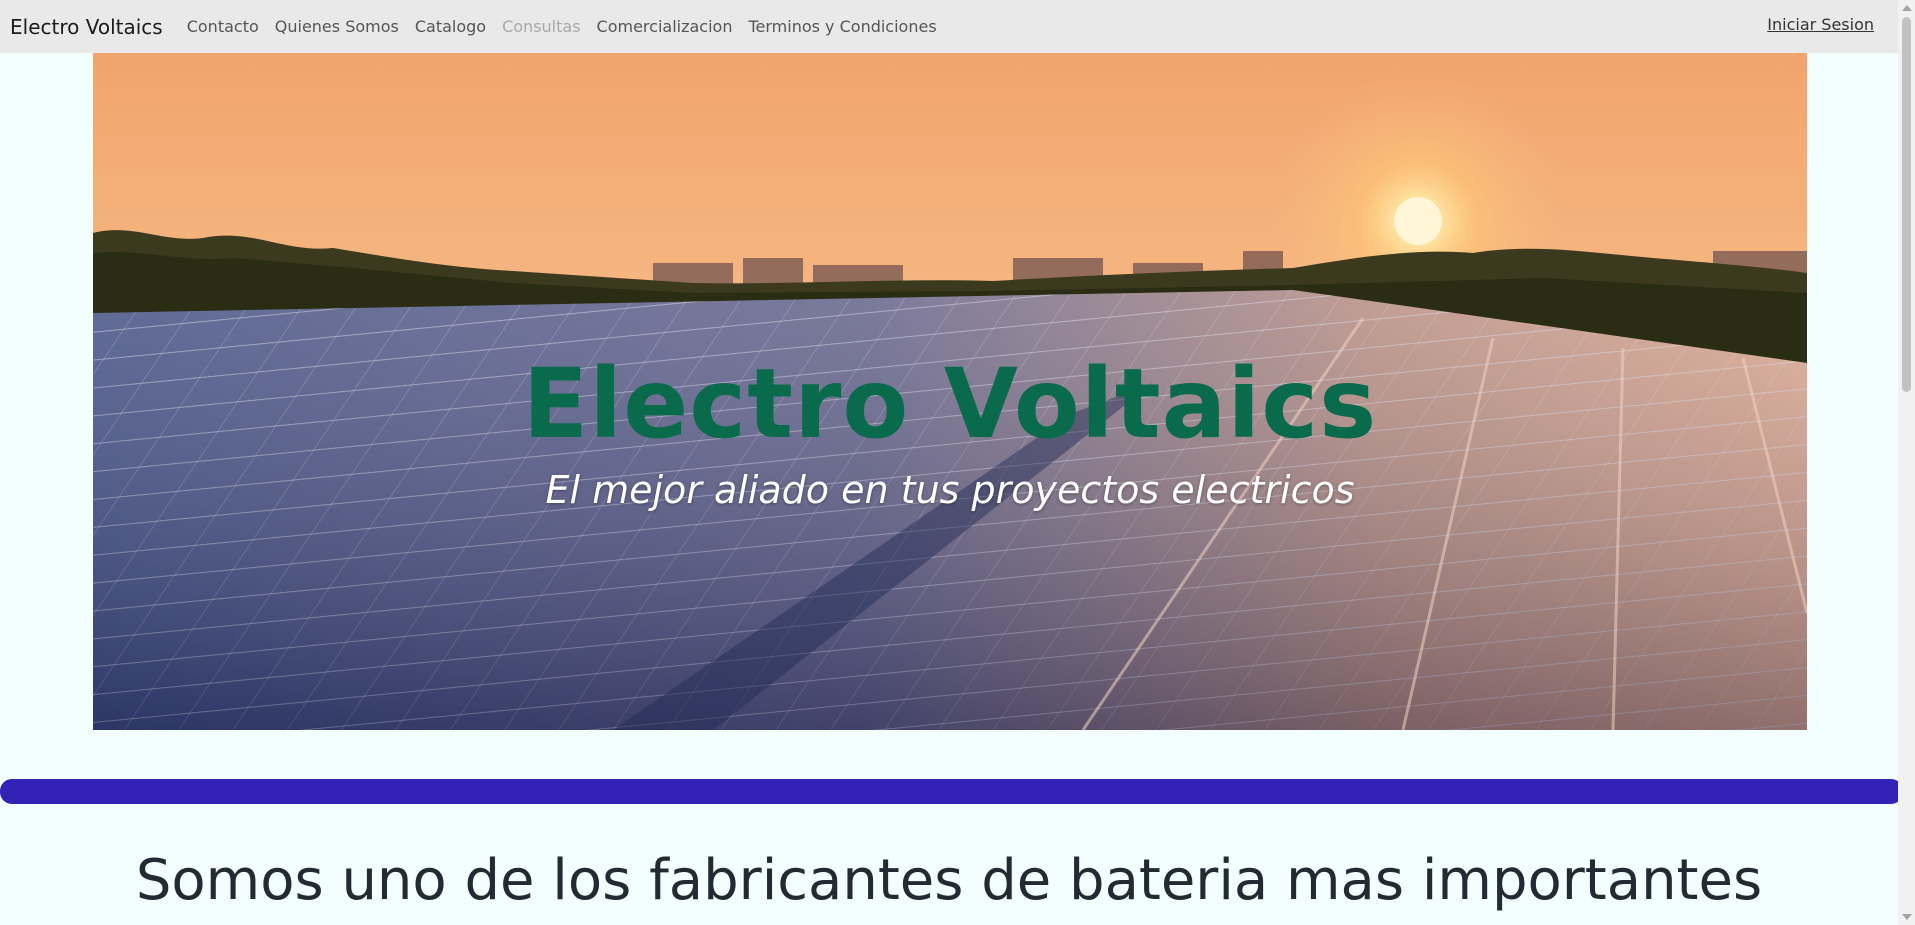  What do you see at coordinates (842, 26) in the screenshot?
I see `nav-link-terminos: Terminos y Condiciones` at bounding box center [842, 26].